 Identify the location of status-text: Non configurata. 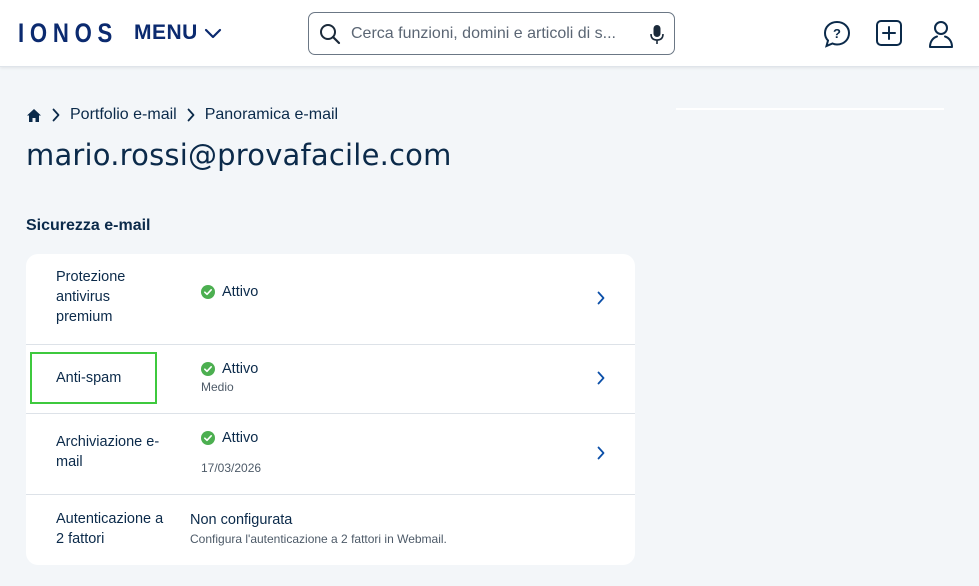
(241, 520).